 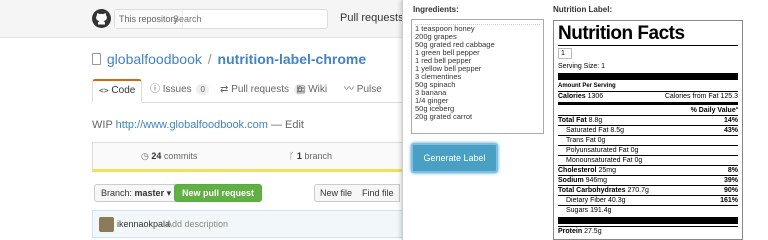 I want to click on nutrient-daily-percent: 90%, so click(x=730, y=190).